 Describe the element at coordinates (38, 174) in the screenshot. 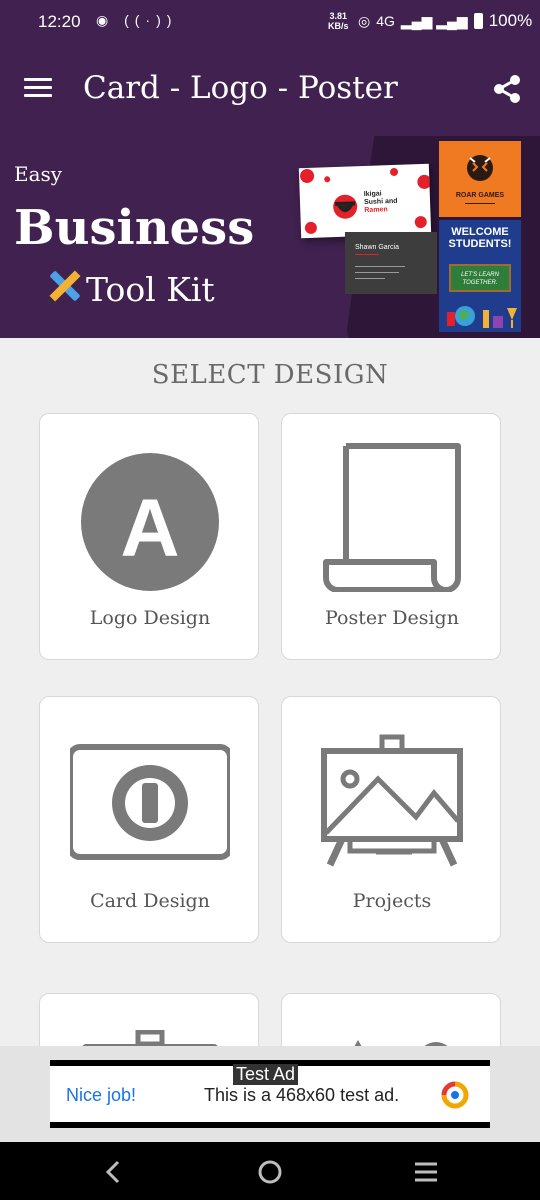

I see `banner-easy: Easy` at that location.